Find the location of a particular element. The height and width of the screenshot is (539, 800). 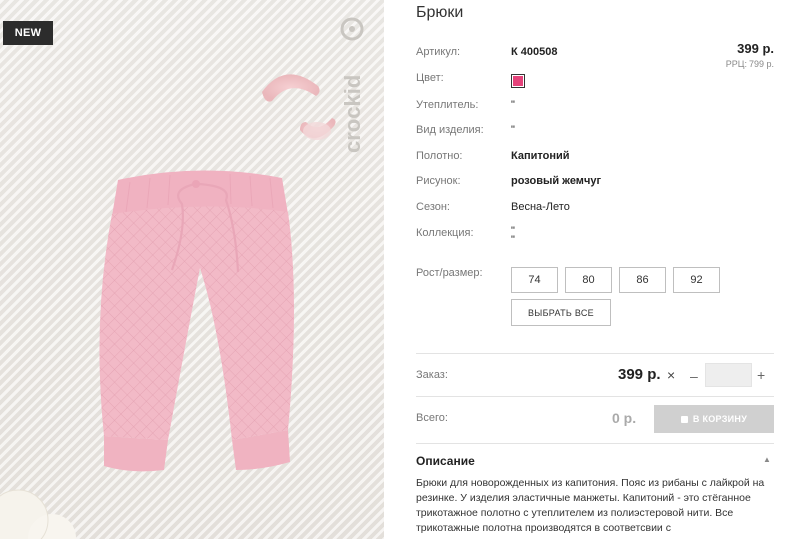

attr-insulation: Утеплитель: " is located at coordinates (465, 105).